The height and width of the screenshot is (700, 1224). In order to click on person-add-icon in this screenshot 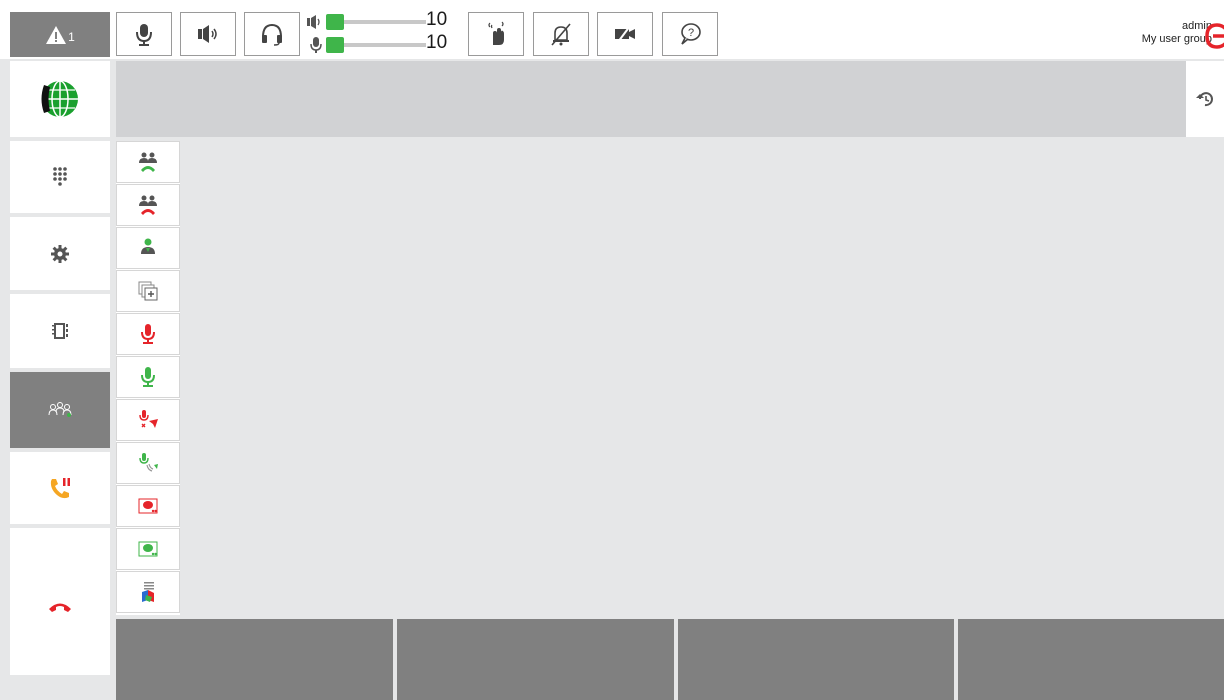, I will do `click(148, 246)`.